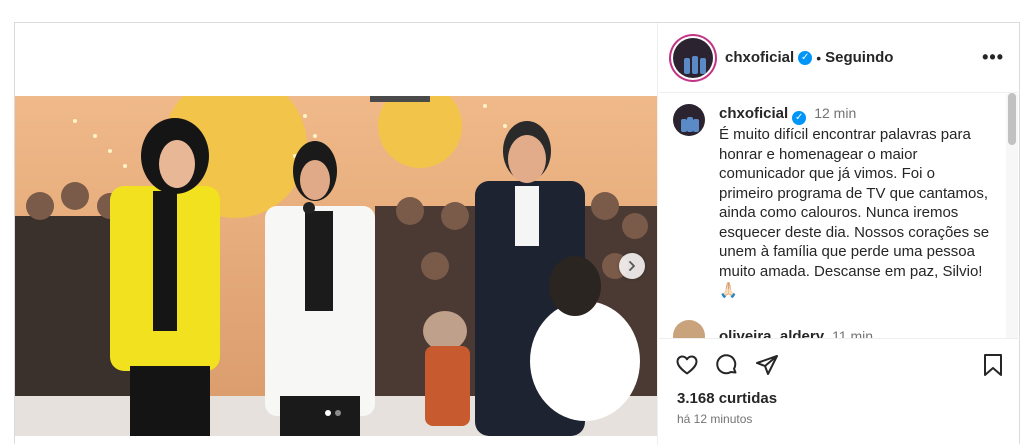 The height and width of the screenshot is (445, 1024). I want to click on comment-item: oliveira_aldery 11 min, so click(773, 329).